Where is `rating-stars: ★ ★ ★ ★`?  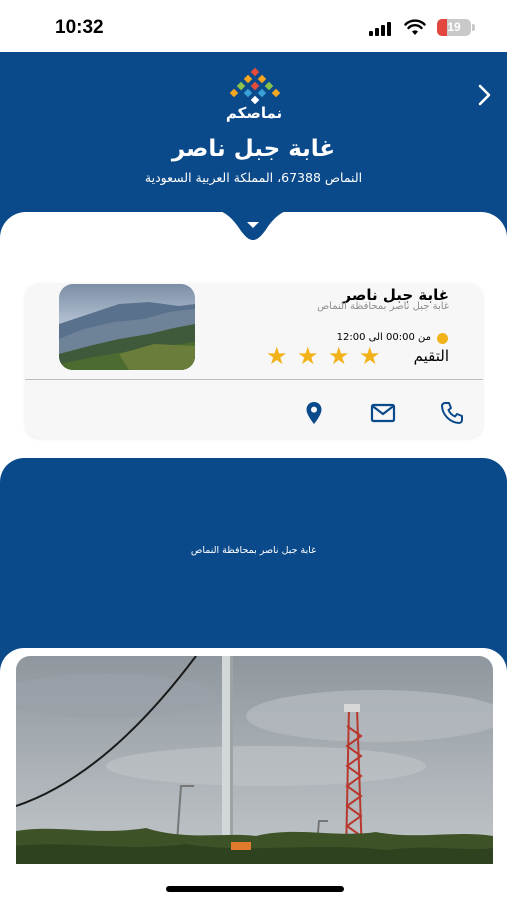
rating-stars: ★ ★ ★ ★ is located at coordinates (327, 356).